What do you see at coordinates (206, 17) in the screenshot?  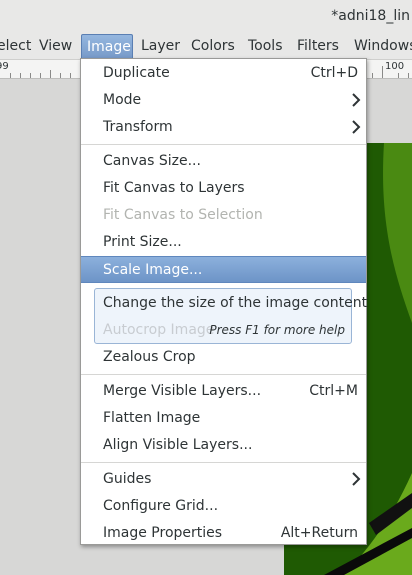 I see `title-bar: *adni18_lin` at bounding box center [206, 17].